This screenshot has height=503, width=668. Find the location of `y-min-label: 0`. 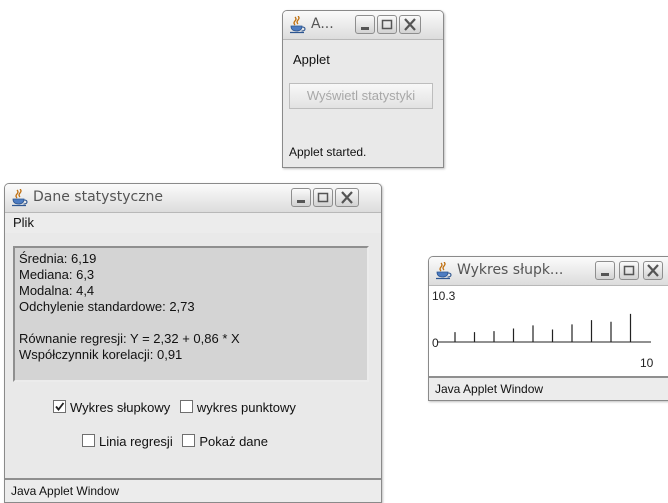

y-min-label: 0 is located at coordinates (435, 343).